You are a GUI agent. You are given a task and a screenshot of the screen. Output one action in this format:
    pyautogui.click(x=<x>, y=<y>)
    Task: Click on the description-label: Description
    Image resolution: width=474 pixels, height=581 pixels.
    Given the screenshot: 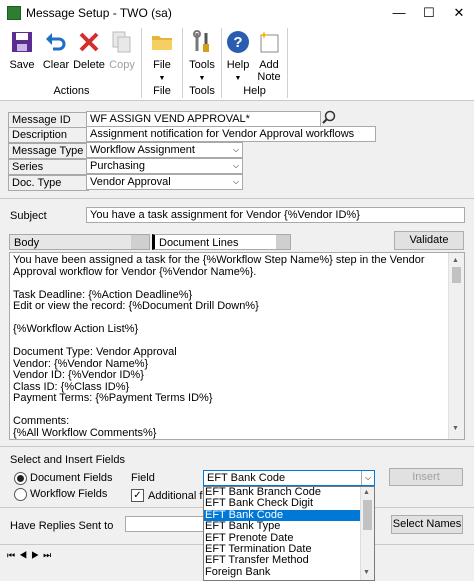 What is the action you would take?
    pyautogui.click(x=48, y=135)
    